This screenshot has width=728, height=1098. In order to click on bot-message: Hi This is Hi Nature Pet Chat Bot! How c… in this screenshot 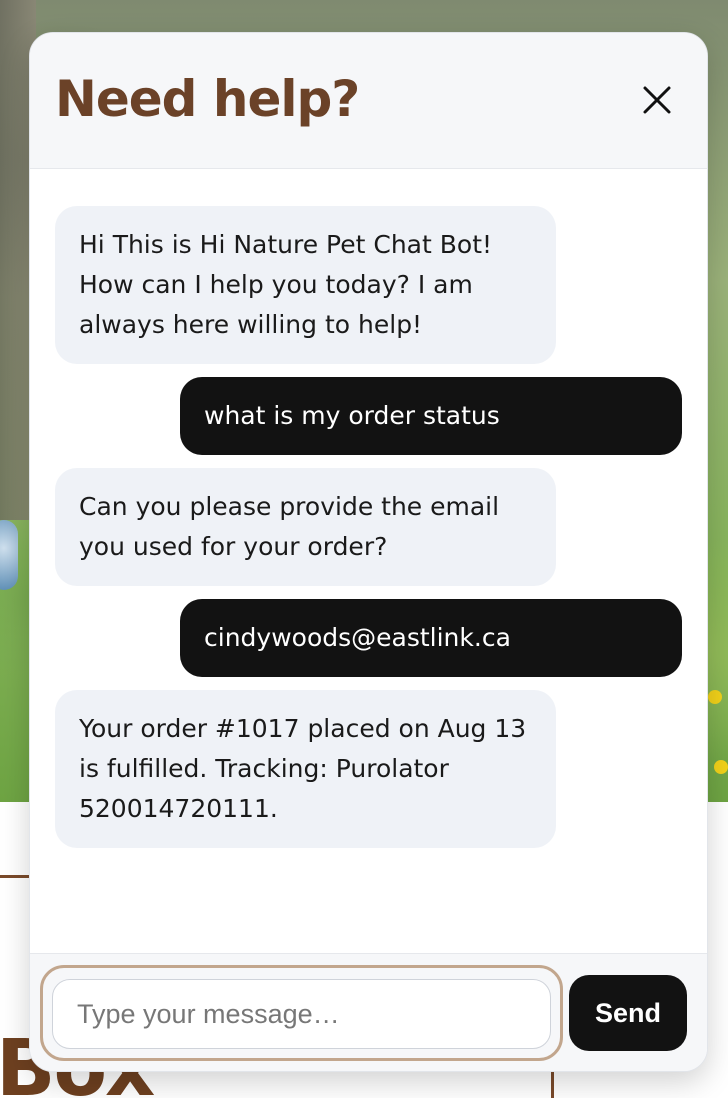, I will do `click(305, 285)`.